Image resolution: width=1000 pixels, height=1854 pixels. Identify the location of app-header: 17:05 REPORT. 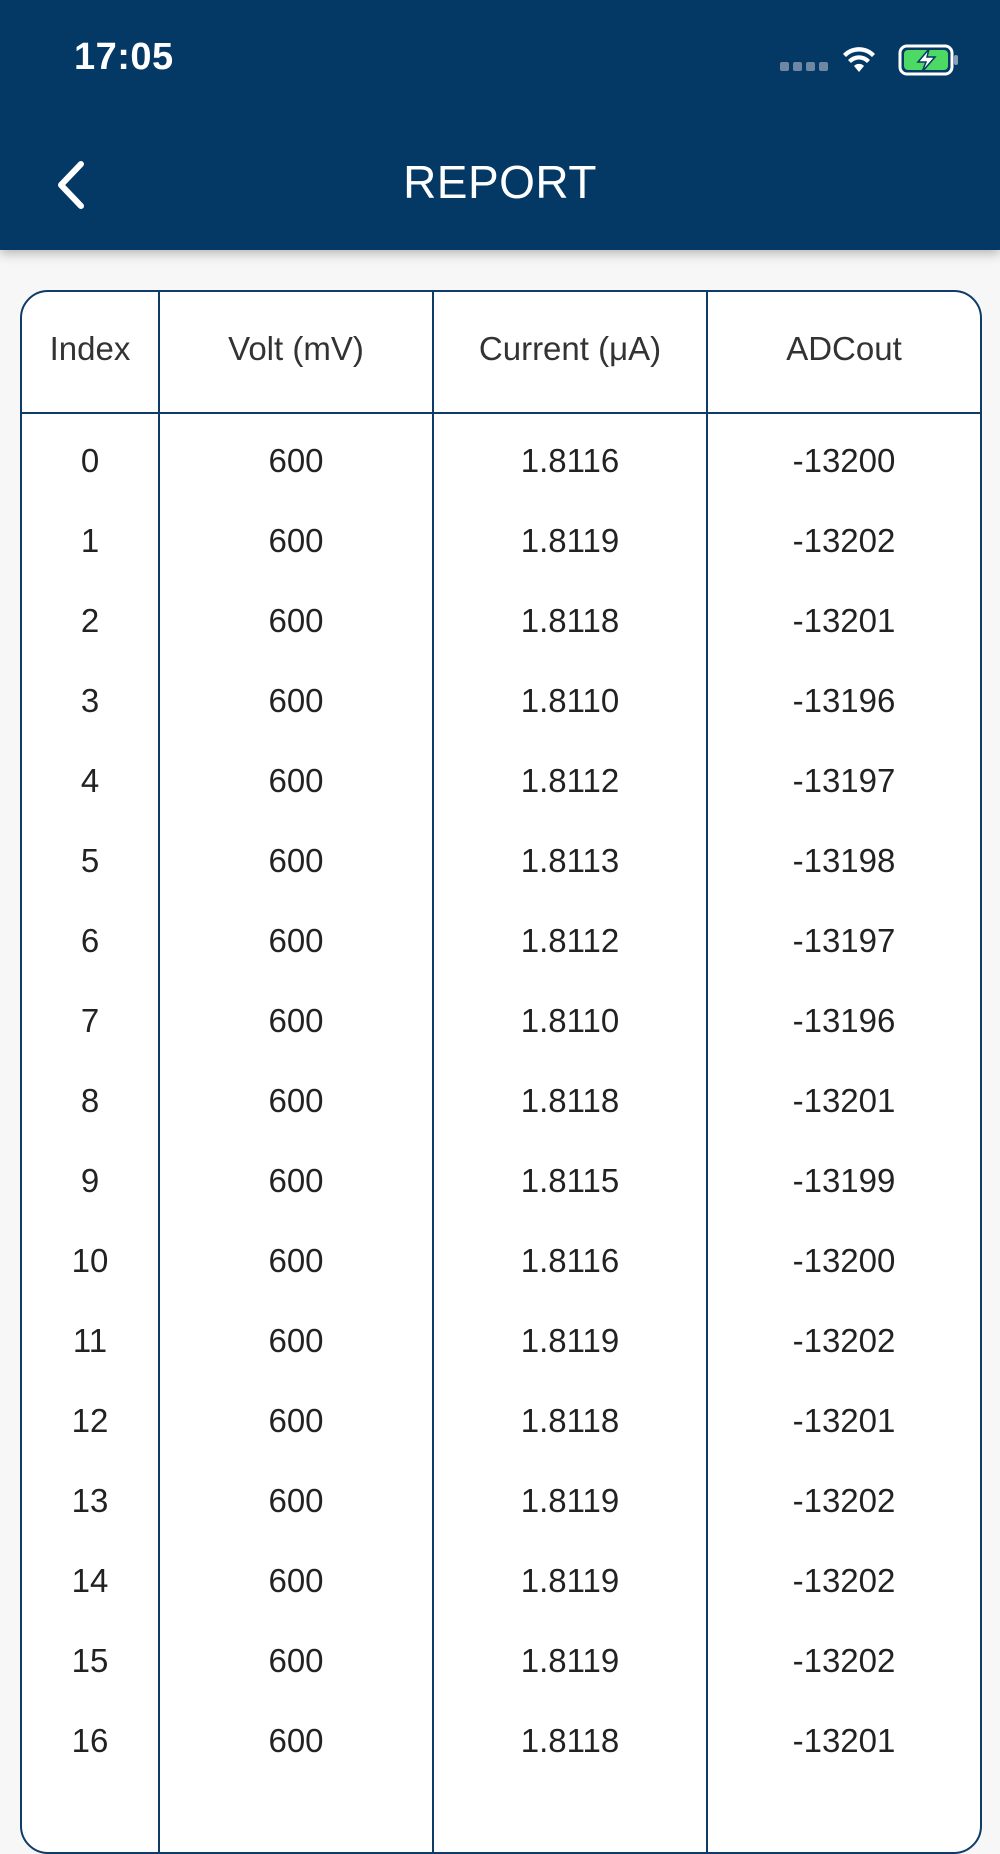
(500, 125).